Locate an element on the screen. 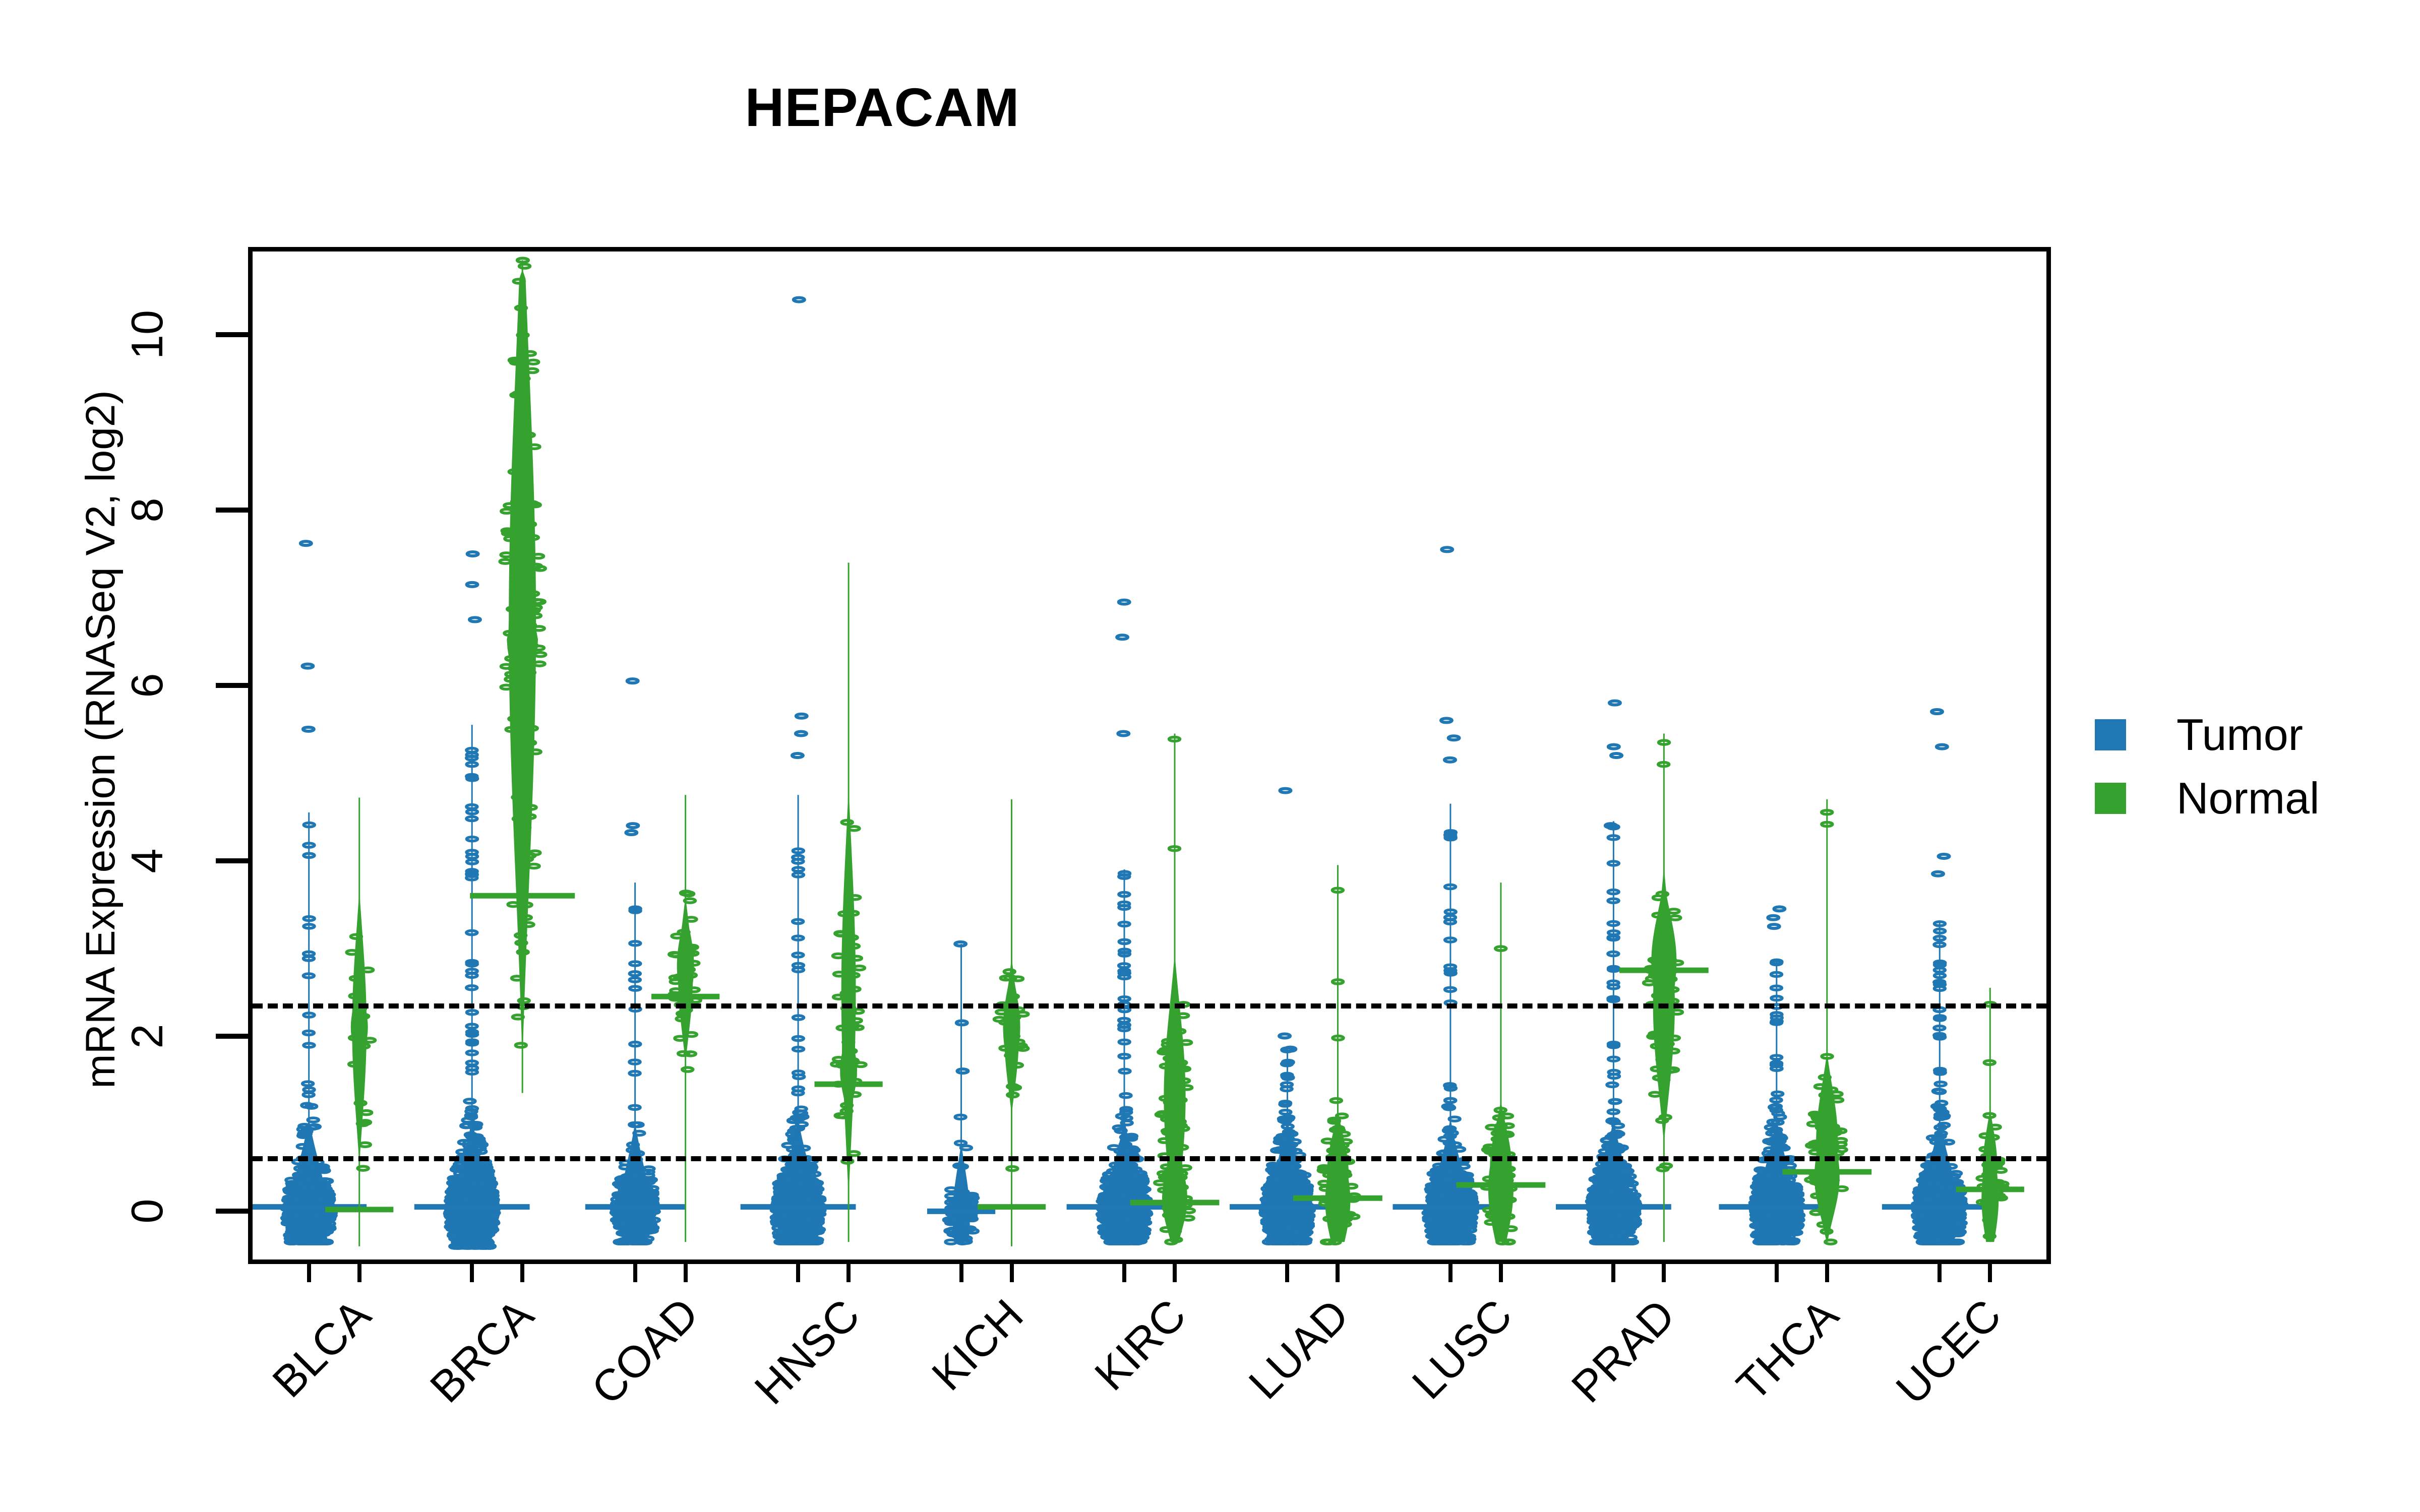 The width and height of the screenshot is (2420, 1512). y-axis-tick-label: 4 is located at coordinates (147, 860).